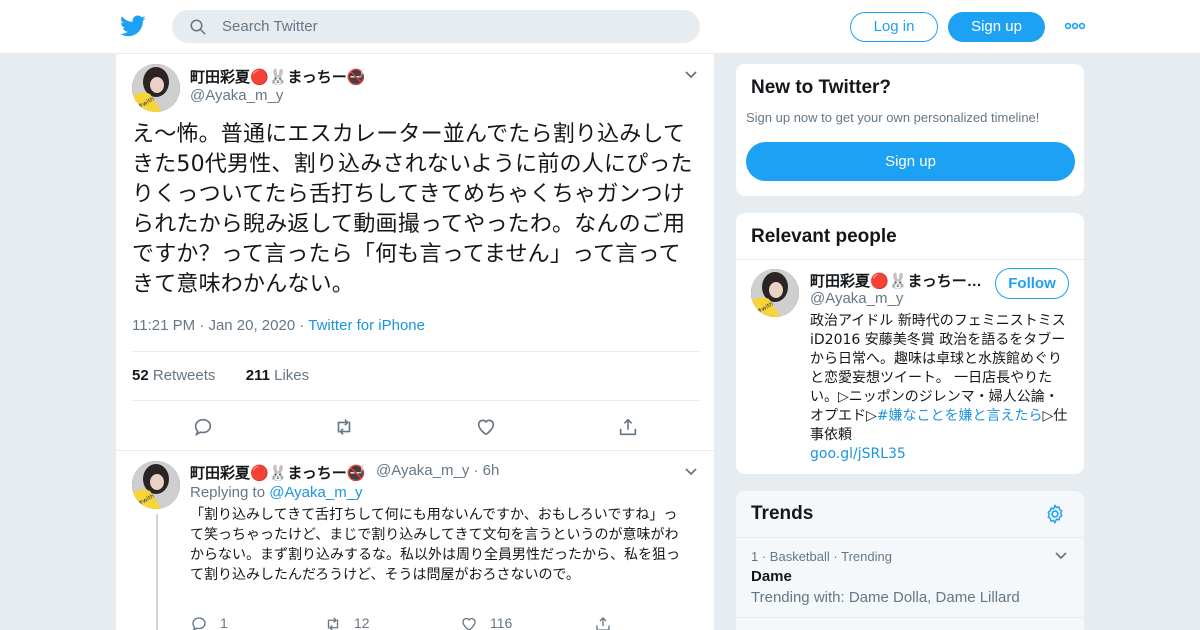 This screenshot has width=1200, height=630. Describe the element at coordinates (133, 26) in the screenshot. I see `twitter-logo-icon` at that location.